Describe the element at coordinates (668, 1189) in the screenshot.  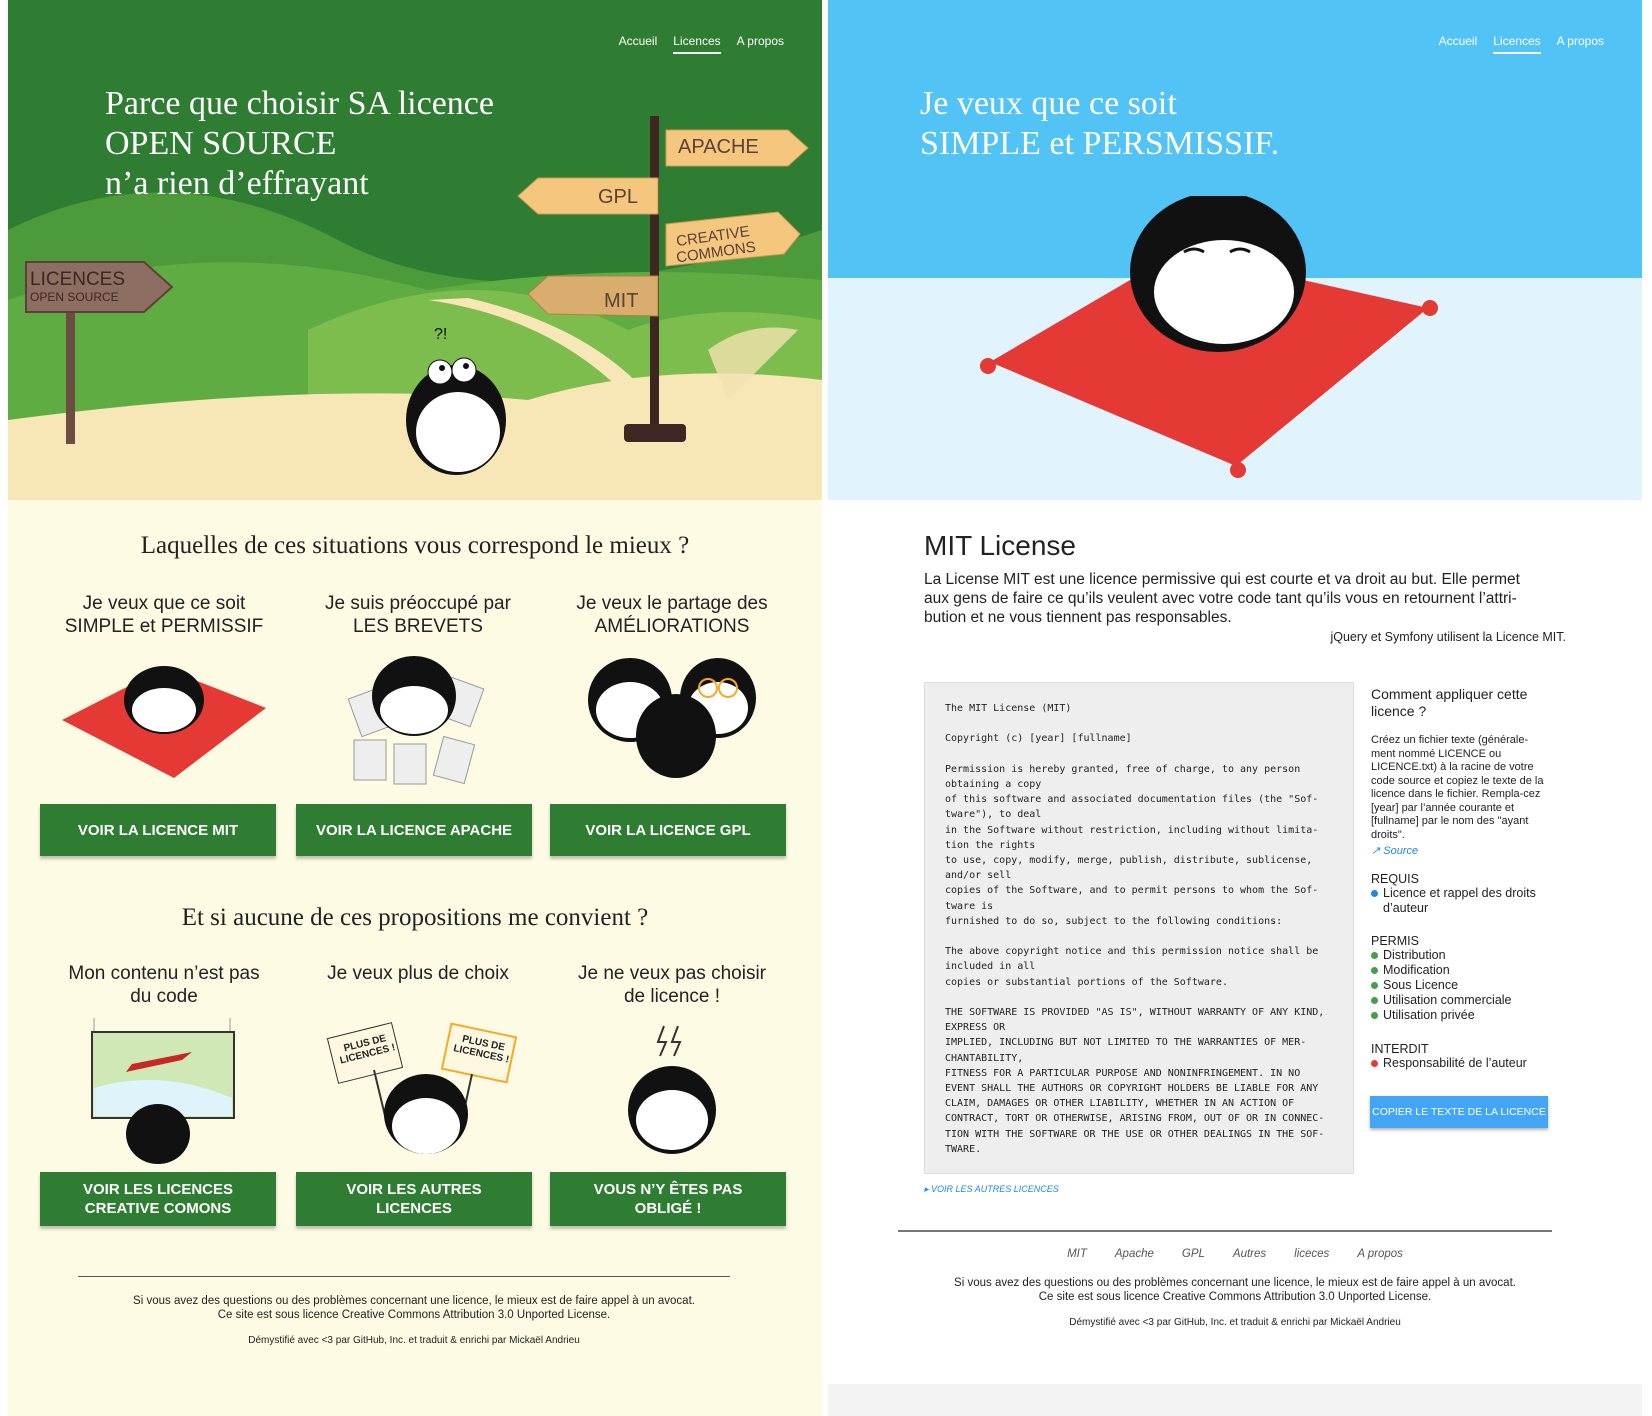
I see `button-label-line: VOUS N’Y ÊTES PAS` at that location.